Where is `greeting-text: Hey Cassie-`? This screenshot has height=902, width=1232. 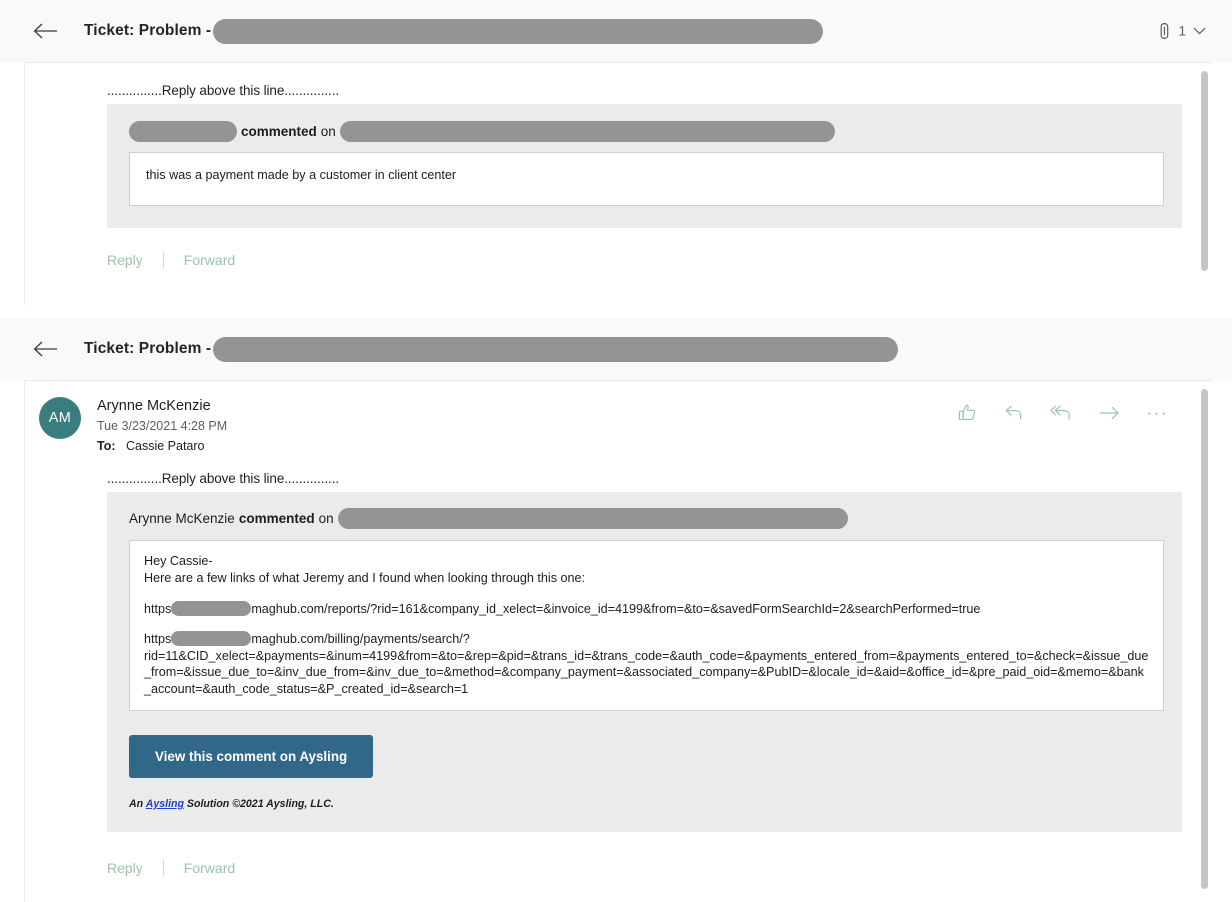 greeting-text: Hey Cassie- is located at coordinates (178, 560).